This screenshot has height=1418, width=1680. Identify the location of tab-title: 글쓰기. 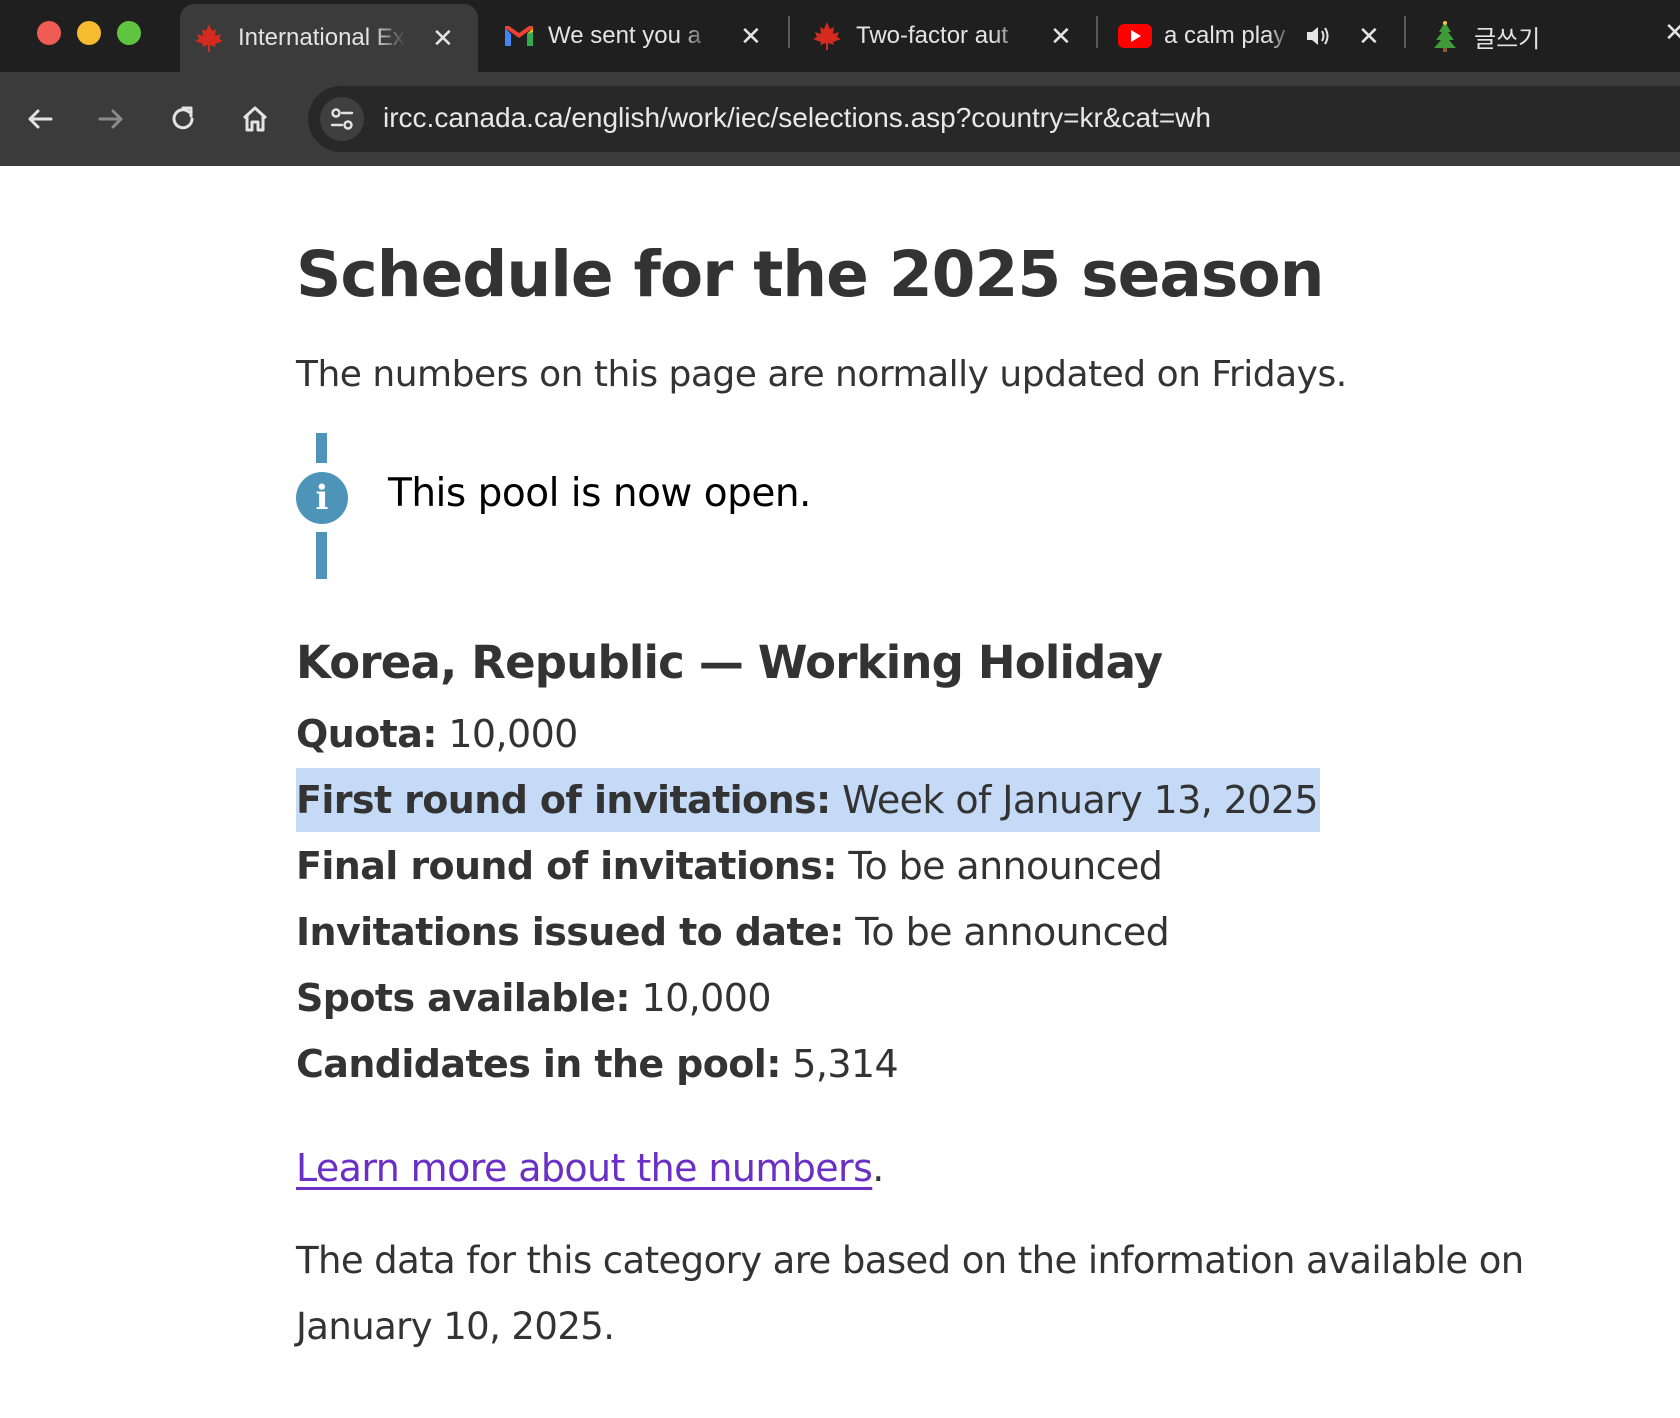
(1507, 39).